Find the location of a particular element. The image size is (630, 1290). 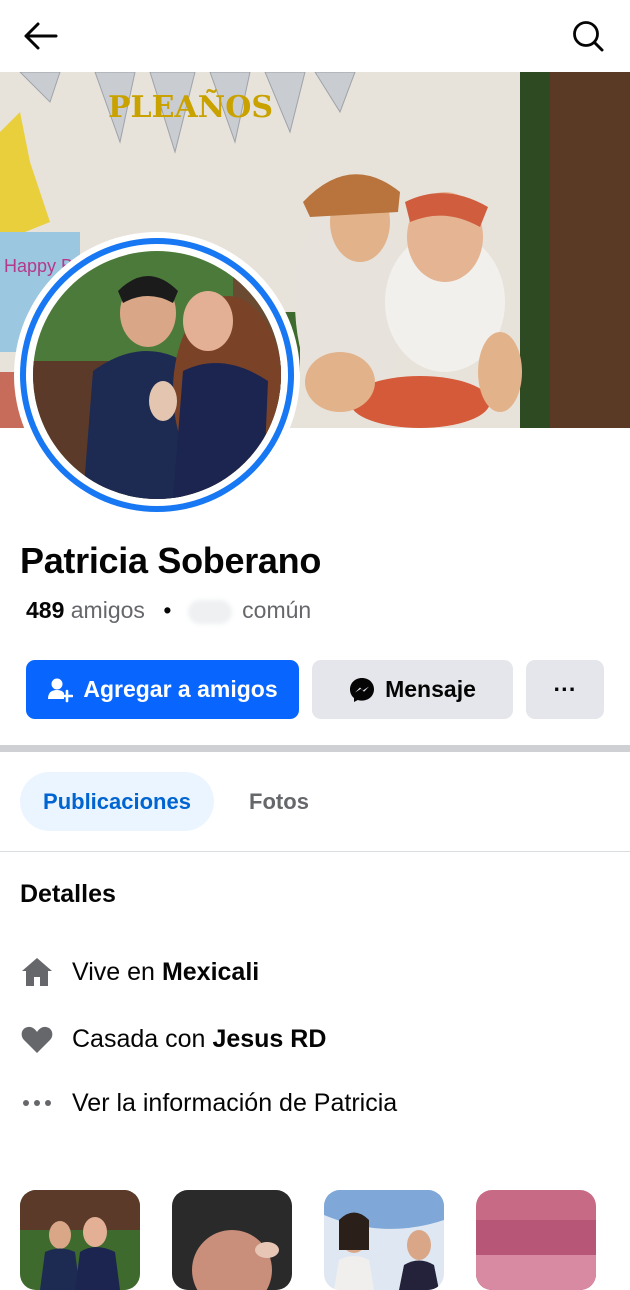

featured-photos is located at coordinates (320, 1240).